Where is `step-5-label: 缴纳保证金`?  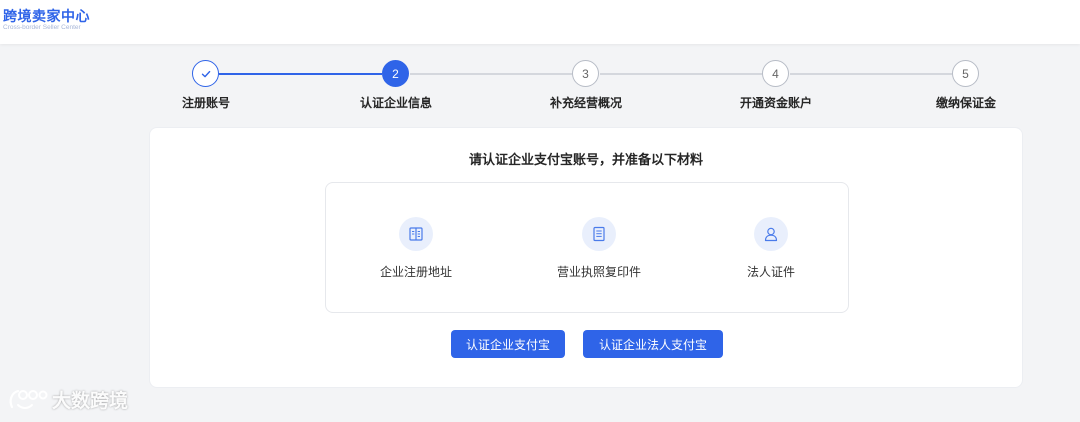
step-5-label: 缴纳保证金 is located at coordinates (965, 103).